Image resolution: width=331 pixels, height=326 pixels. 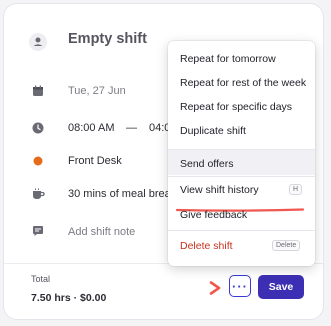 I want to click on shift-location: Front Desk, so click(x=95, y=161).